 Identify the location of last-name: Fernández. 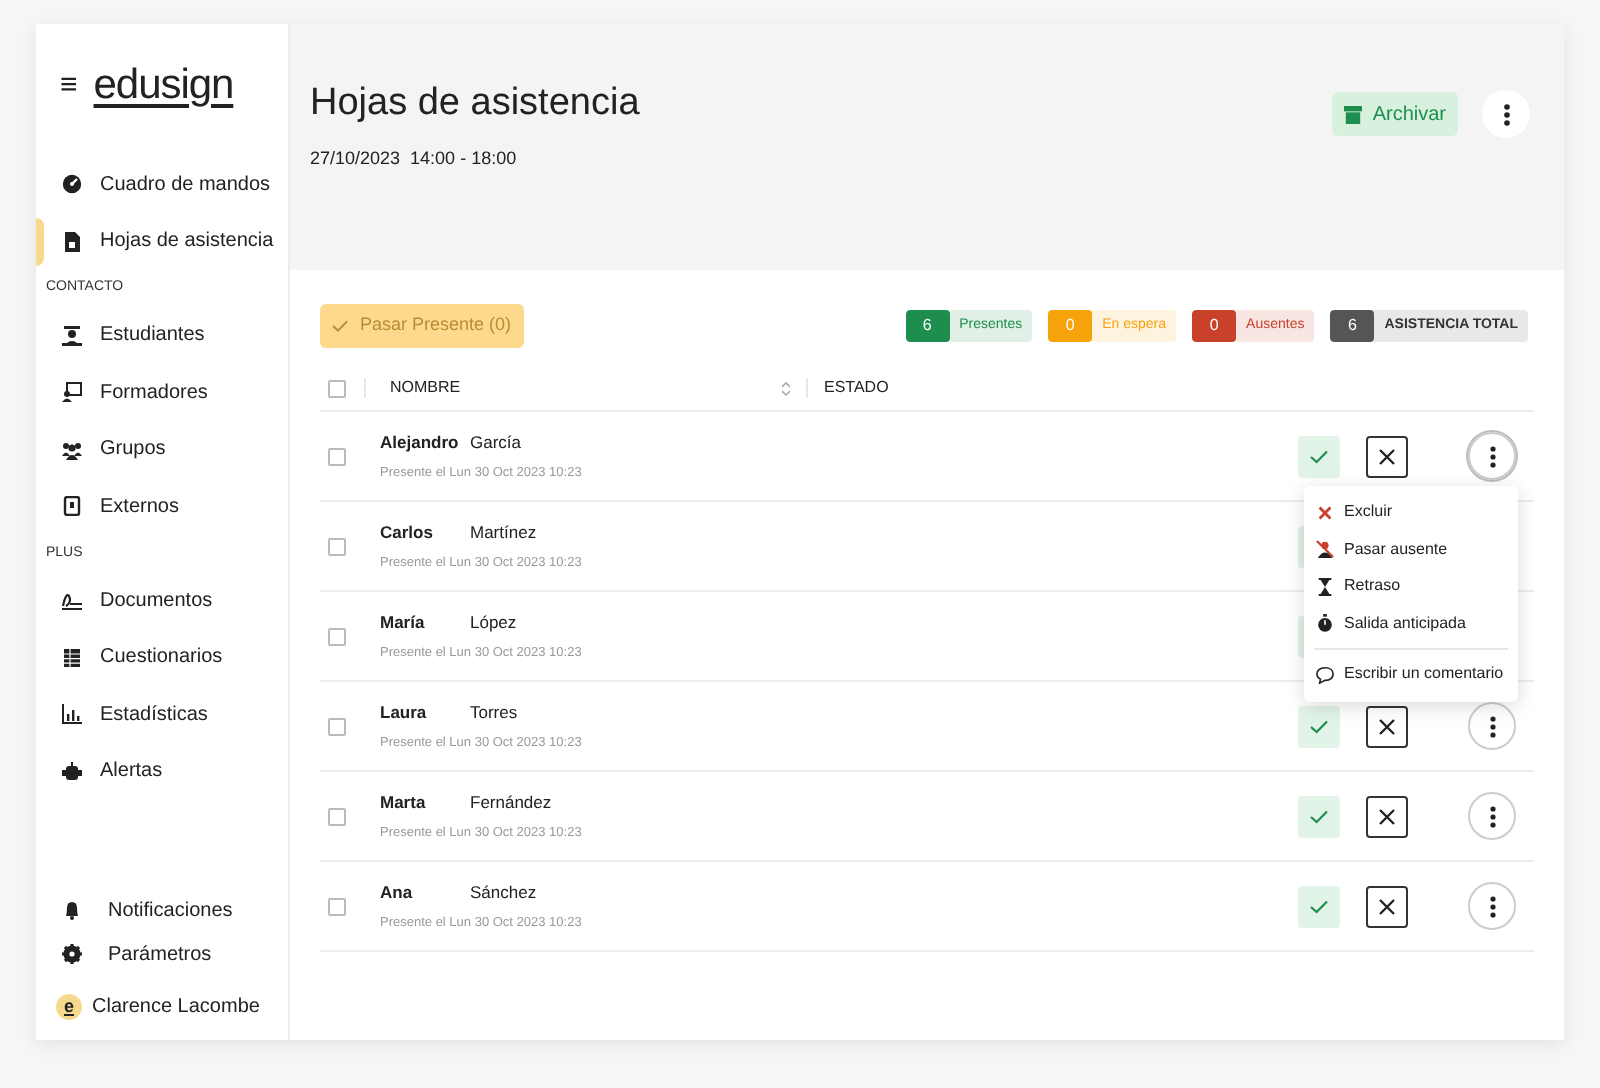
(511, 802).